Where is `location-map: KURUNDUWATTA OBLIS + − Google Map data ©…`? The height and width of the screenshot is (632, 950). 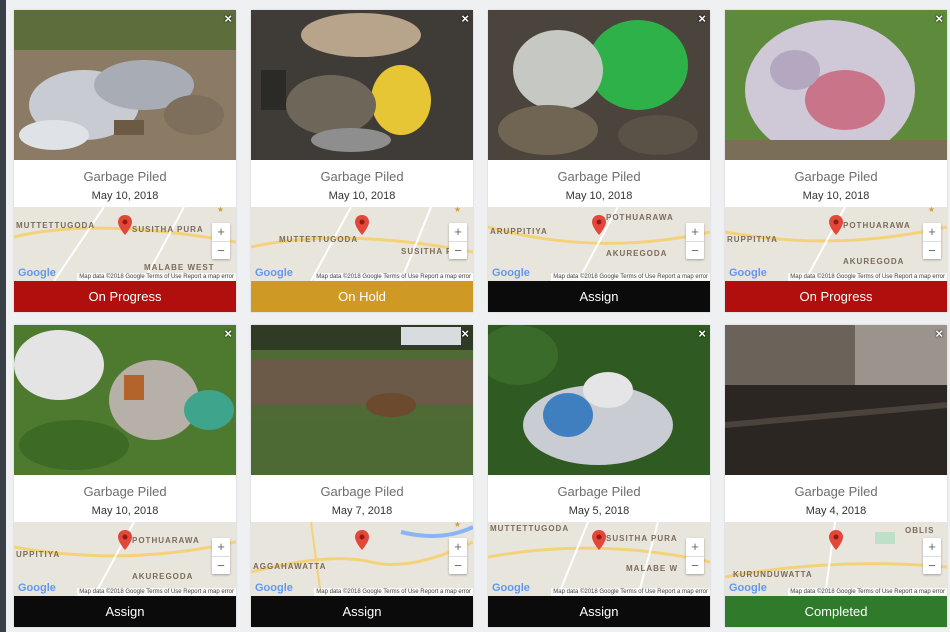
location-map: KURUNDUWATTA OBLIS + − Google Map data ©… is located at coordinates (836, 559).